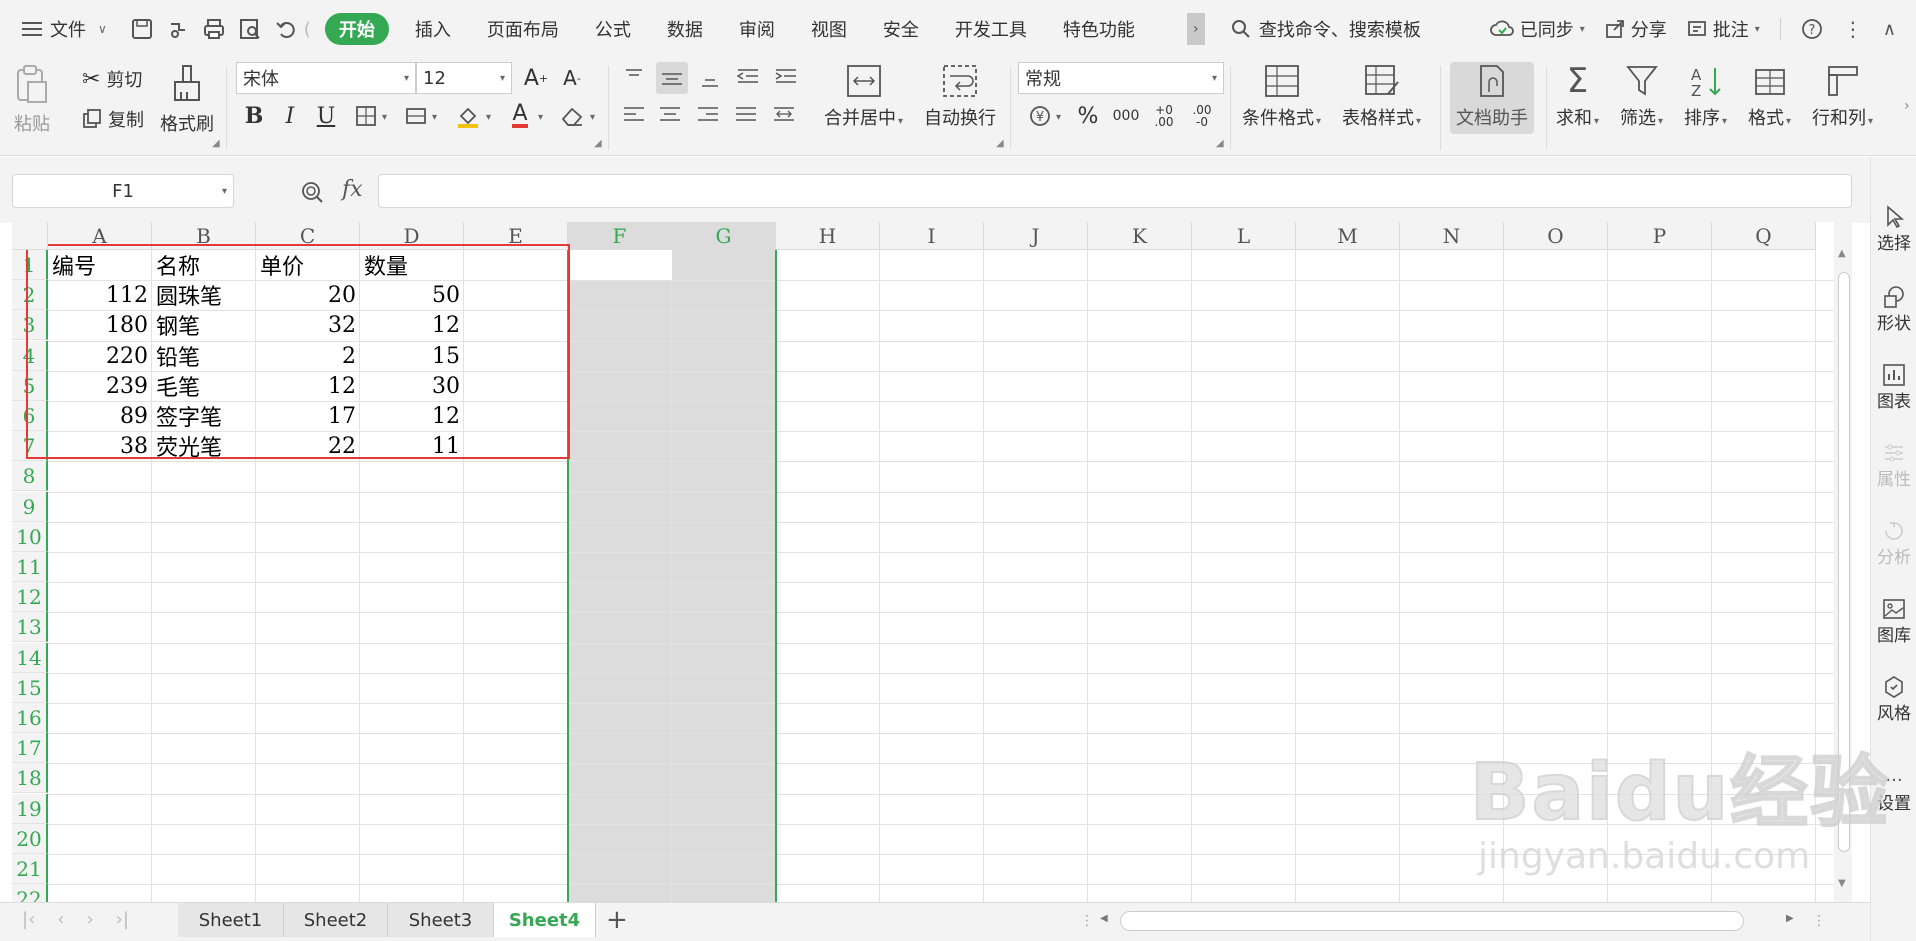 Image resolution: width=1916 pixels, height=941 pixels. I want to click on panel-select: 选择, so click(1893, 229).